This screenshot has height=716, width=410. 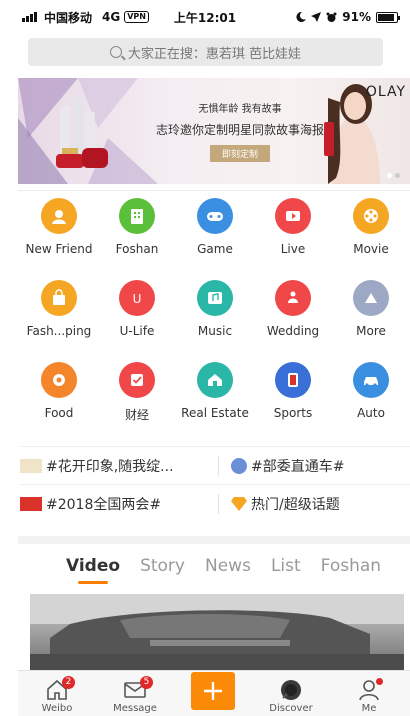 I want to click on topic-item: #部委直通车#, so click(x=313, y=465).